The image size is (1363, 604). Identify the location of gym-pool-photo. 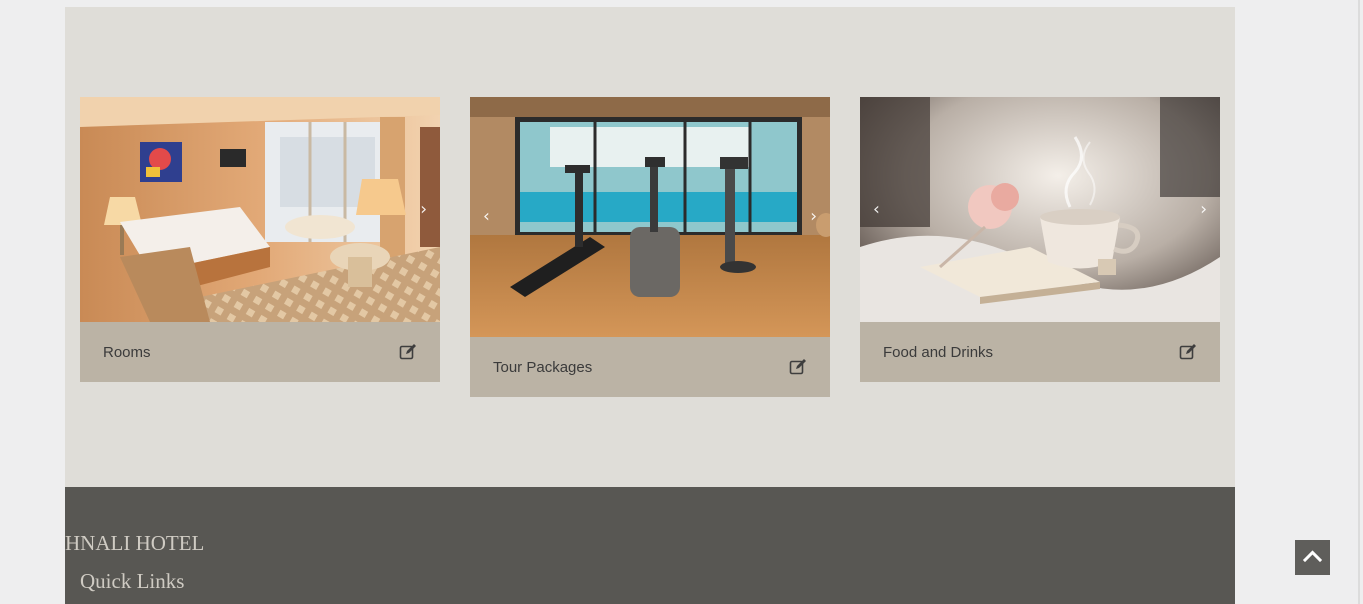
(650, 217).